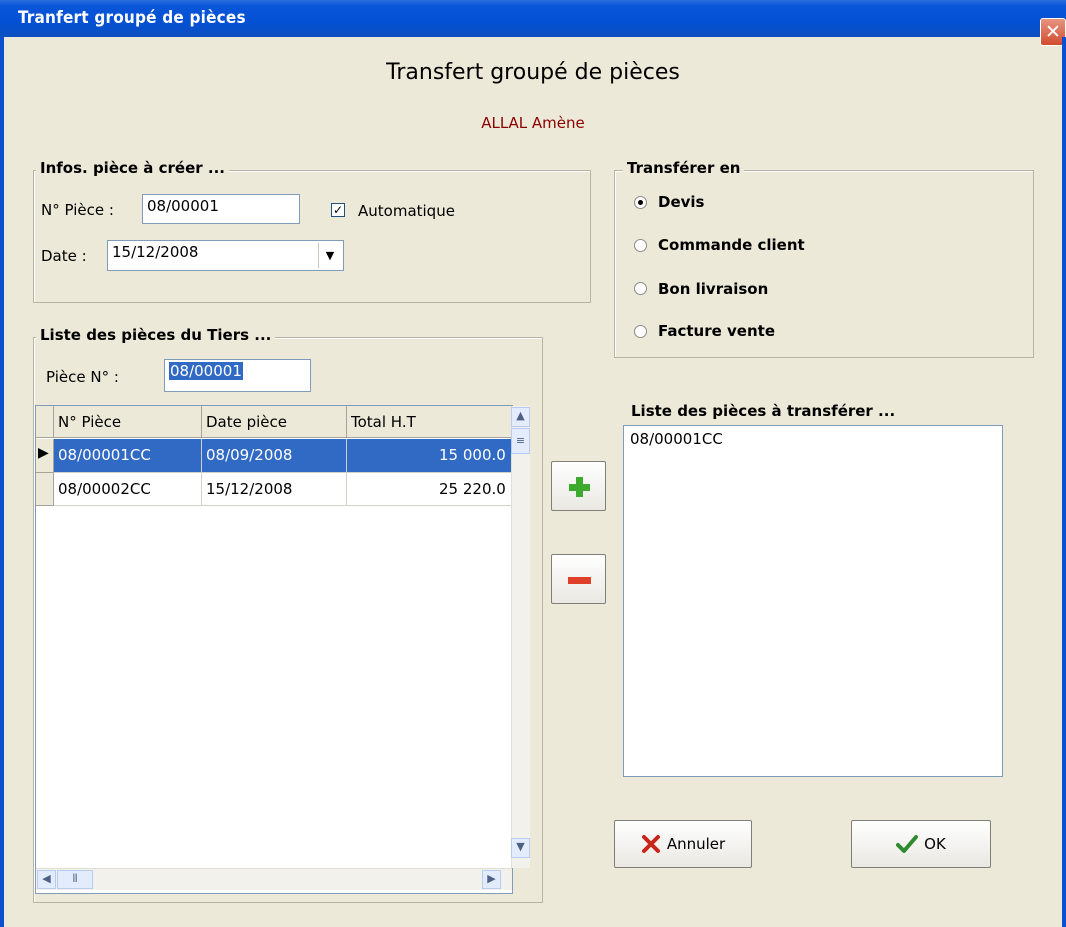  Describe the element at coordinates (312, 236) in the screenshot. I see `infos-group` at that location.